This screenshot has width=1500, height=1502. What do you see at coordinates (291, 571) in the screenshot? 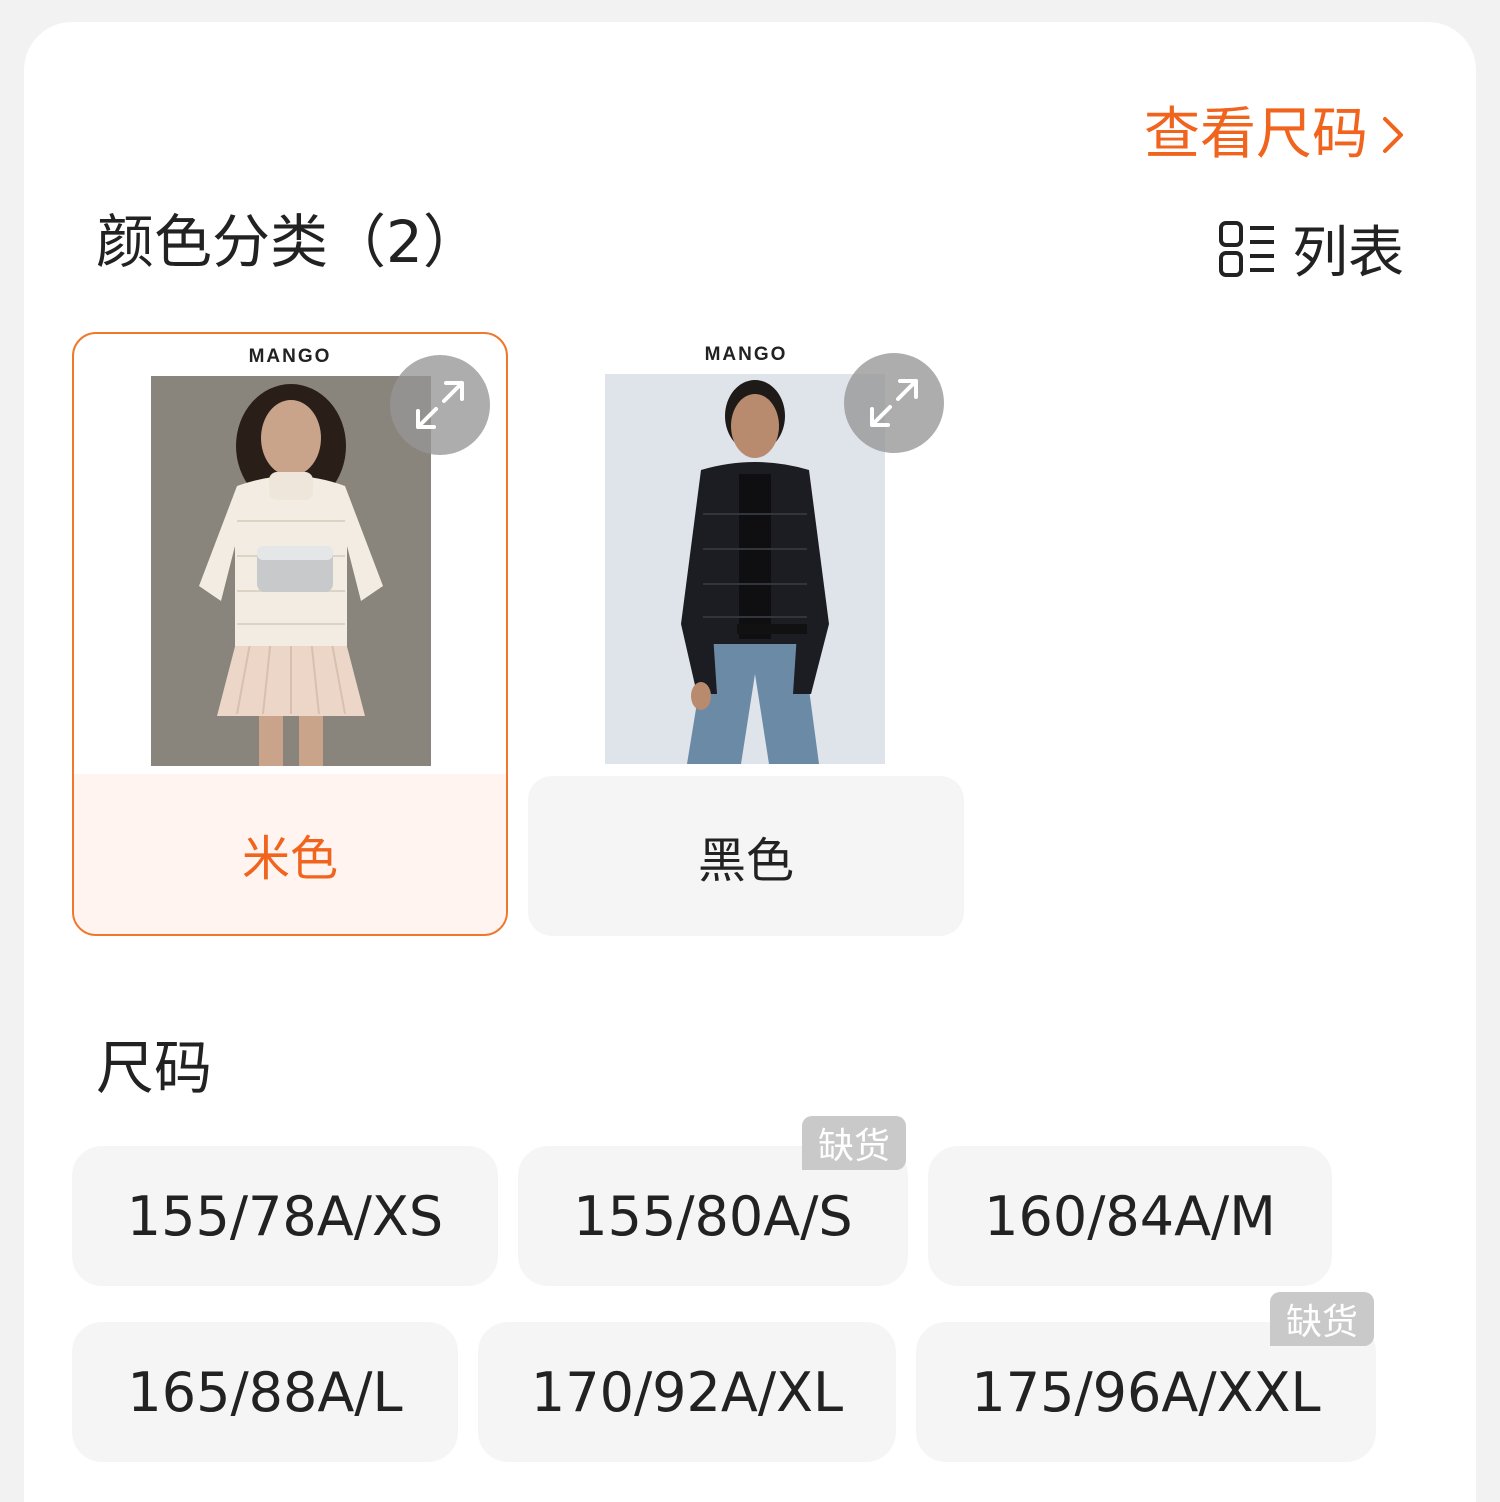
I see `product-photo-beige` at bounding box center [291, 571].